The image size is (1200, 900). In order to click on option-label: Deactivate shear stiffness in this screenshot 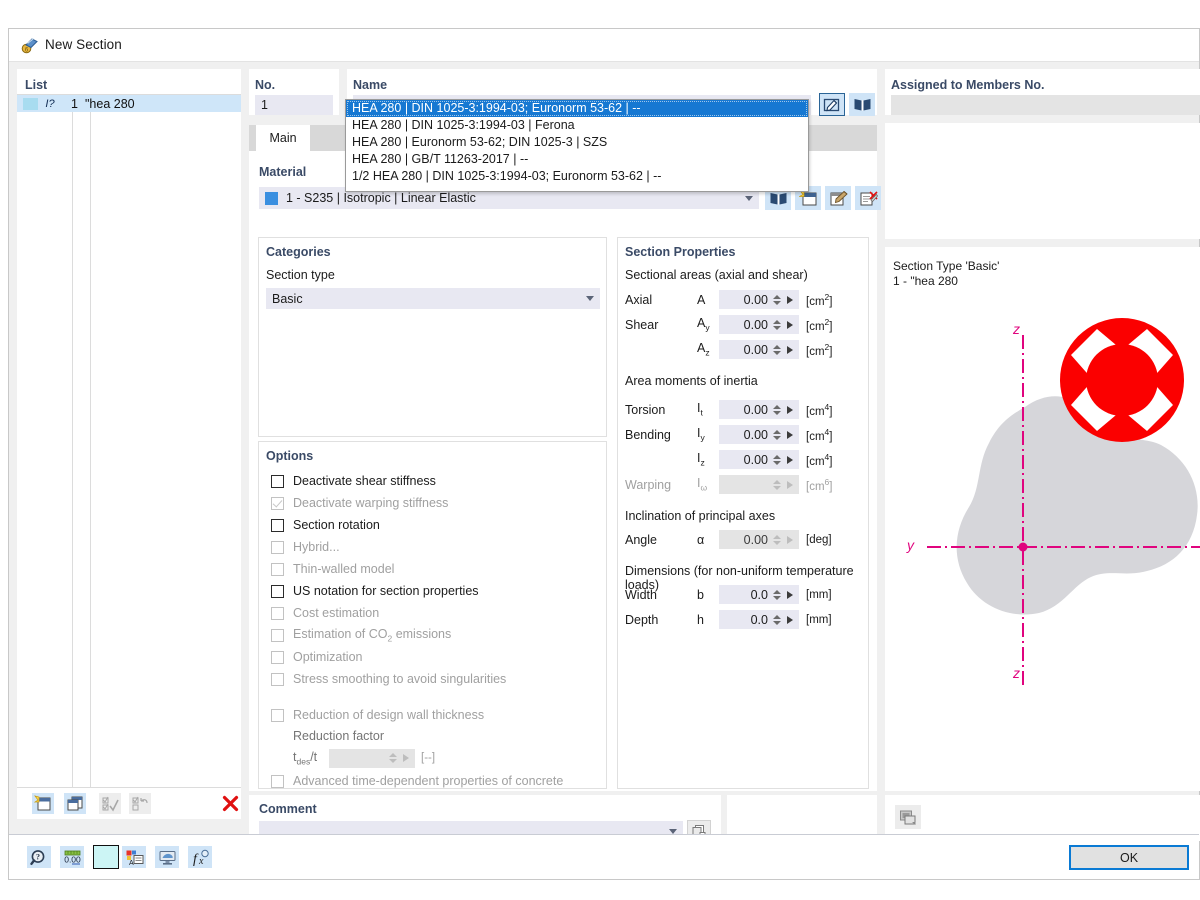, I will do `click(364, 481)`.